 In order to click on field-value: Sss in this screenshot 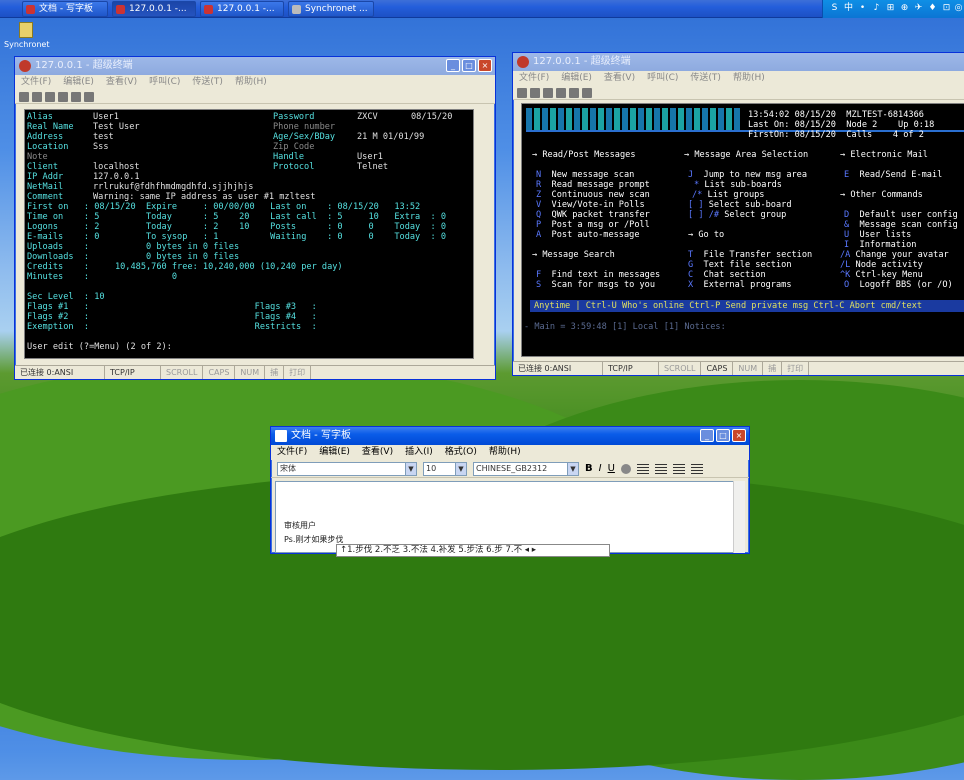, I will do `click(101, 147)`.